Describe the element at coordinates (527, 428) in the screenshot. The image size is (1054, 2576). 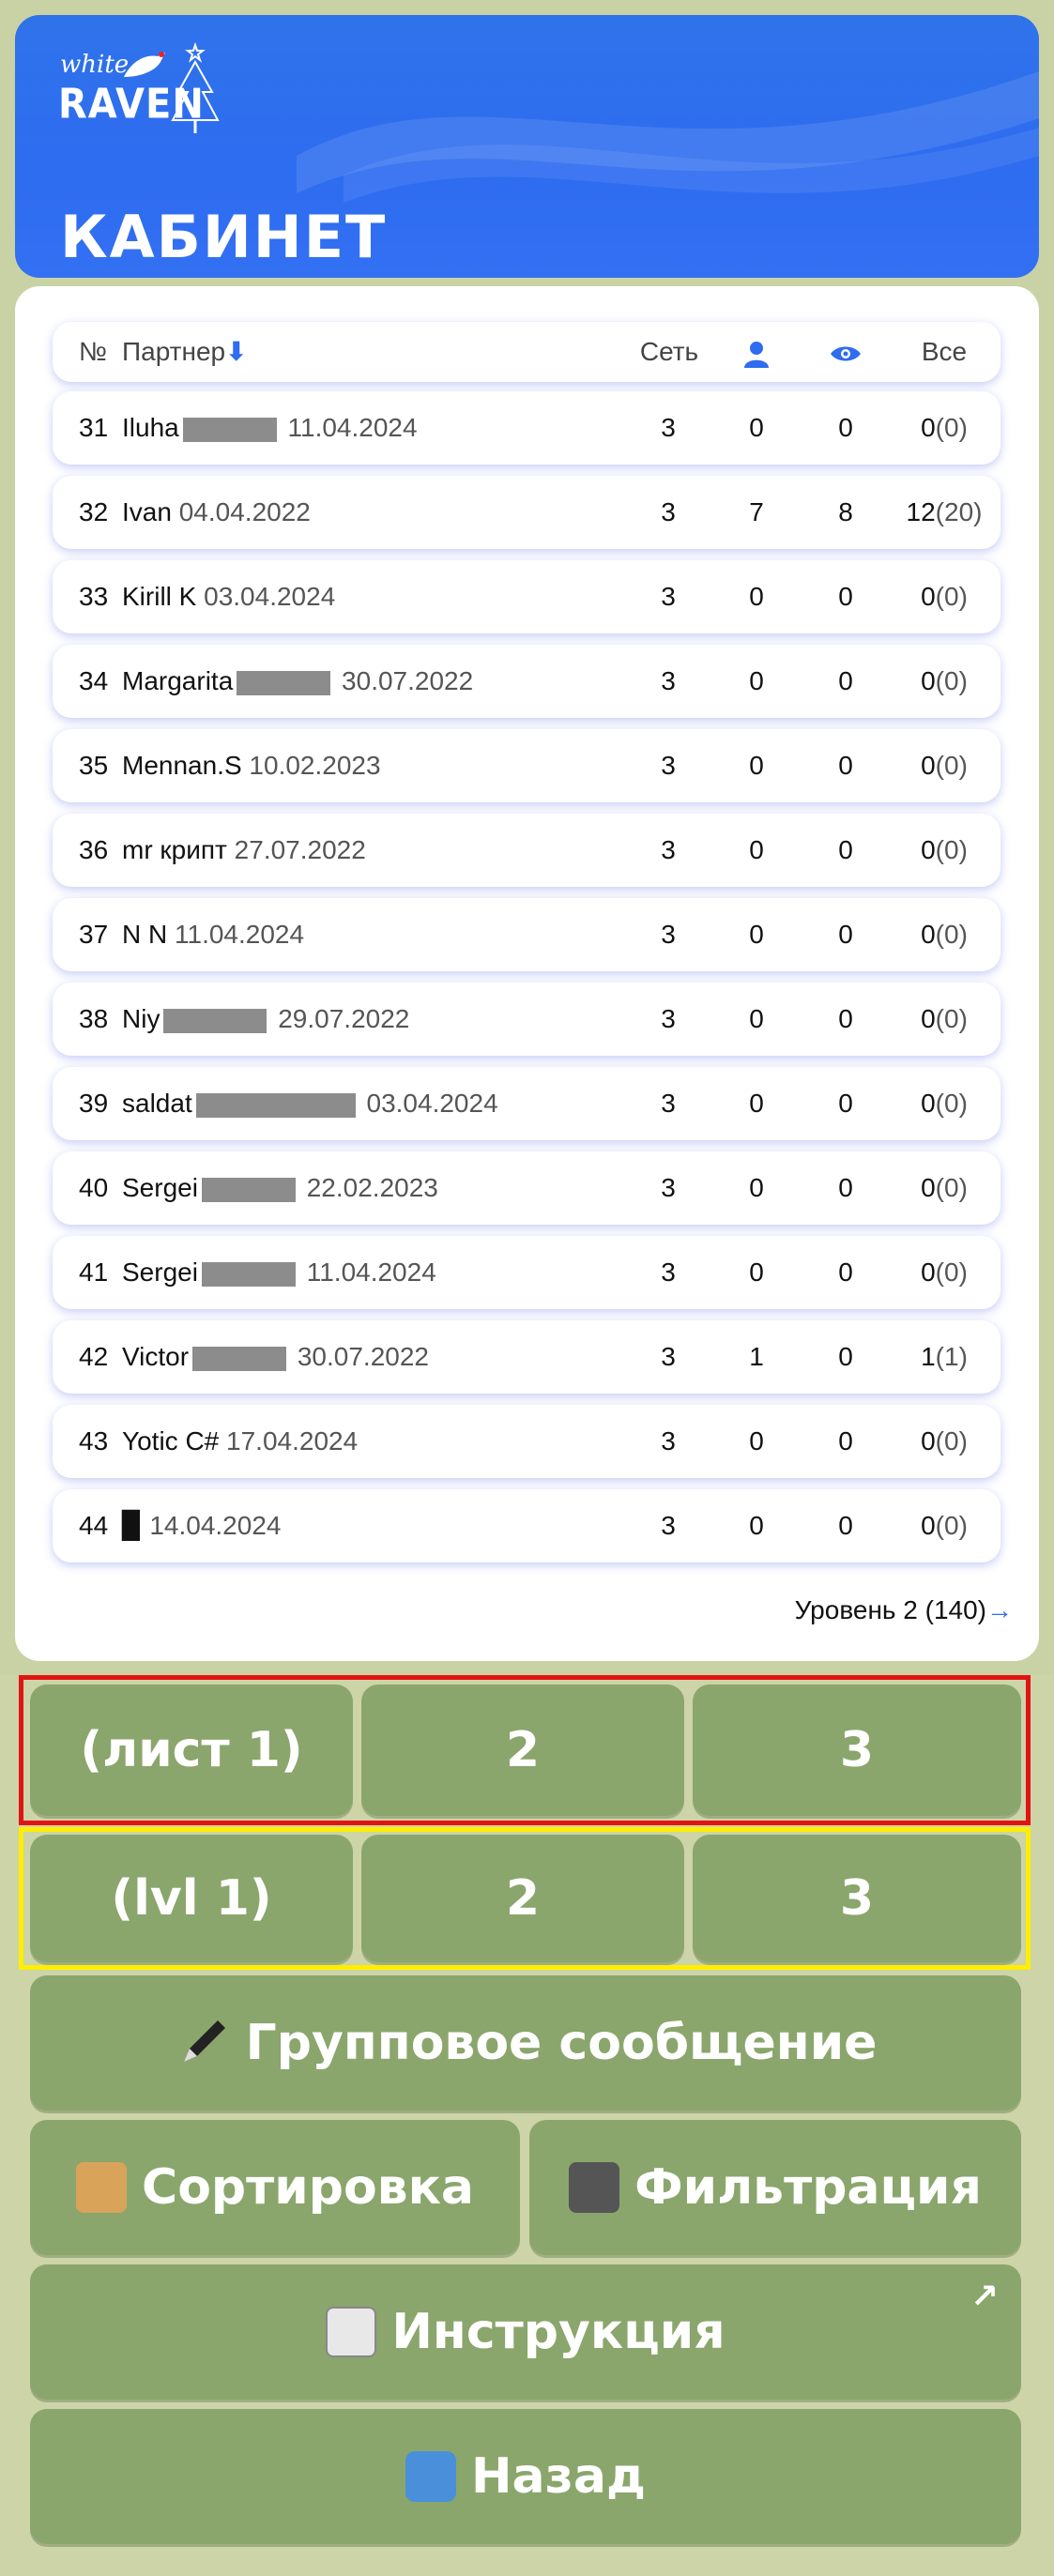
I see `table-row: 31 Iluha 11.04.2024 3 0 0 0(0)` at that location.